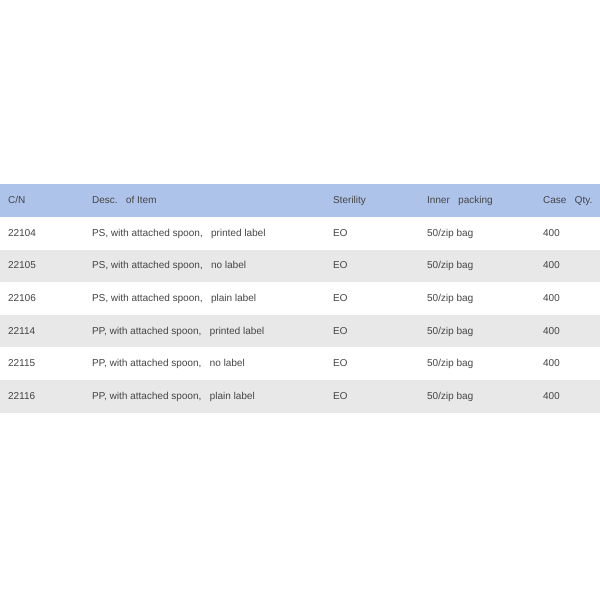 This screenshot has width=600, height=600. What do you see at coordinates (22, 396) in the screenshot?
I see `table-cell: 22116` at bounding box center [22, 396].